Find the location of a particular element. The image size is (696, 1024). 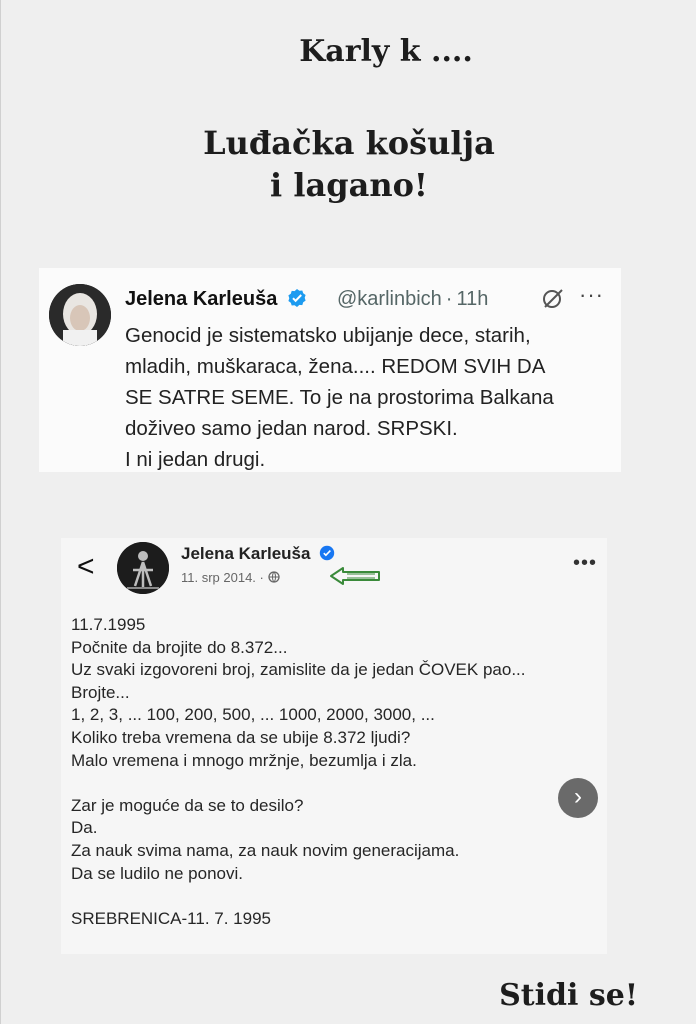

tweet-time: 11h is located at coordinates (472, 299).